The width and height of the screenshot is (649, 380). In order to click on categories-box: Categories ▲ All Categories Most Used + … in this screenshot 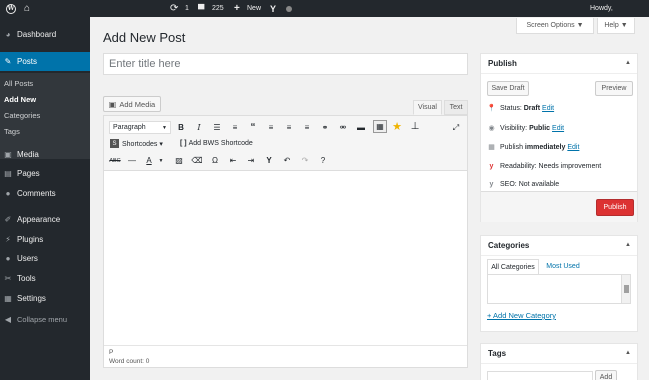, I will do `click(559, 283)`.